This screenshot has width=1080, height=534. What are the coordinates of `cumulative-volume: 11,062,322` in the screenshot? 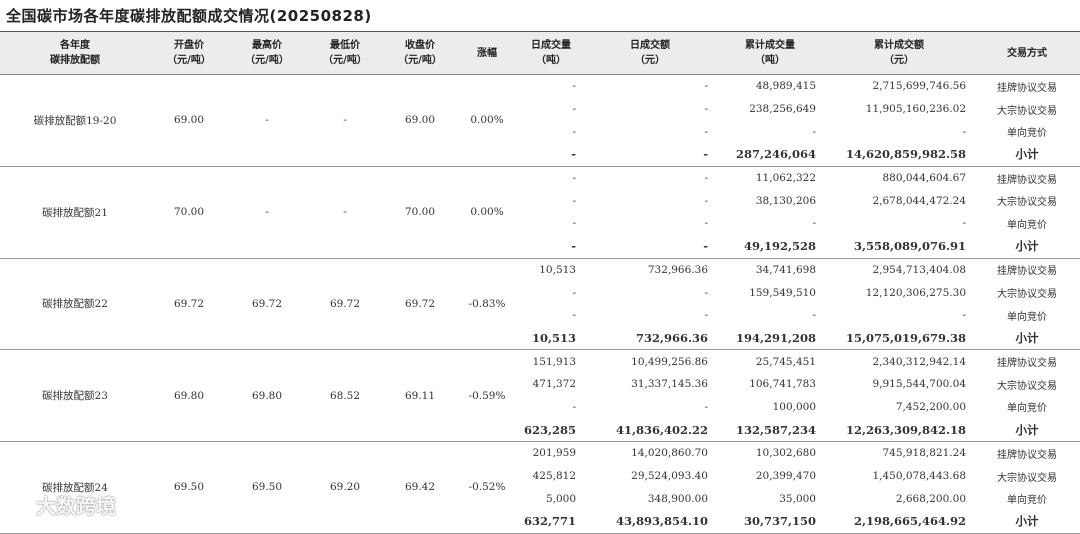 It's located at (785, 178).